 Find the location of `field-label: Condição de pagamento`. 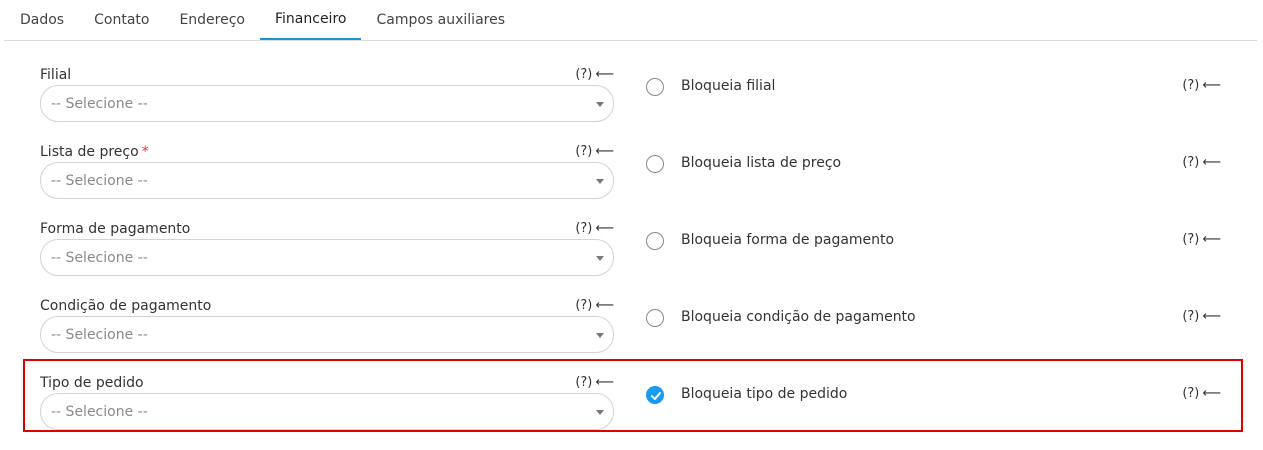

field-label: Condição de pagamento is located at coordinates (126, 306).